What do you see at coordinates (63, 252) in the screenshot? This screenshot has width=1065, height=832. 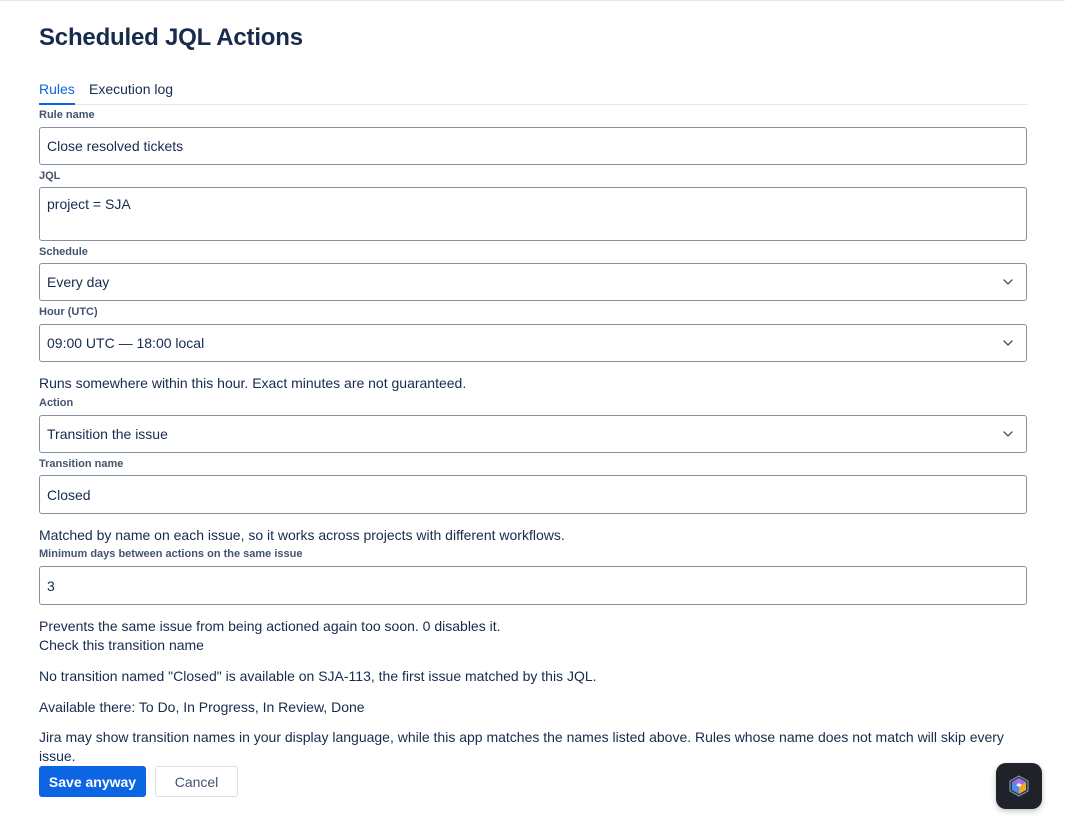 I see `schedule-label: Schedule` at bounding box center [63, 252].